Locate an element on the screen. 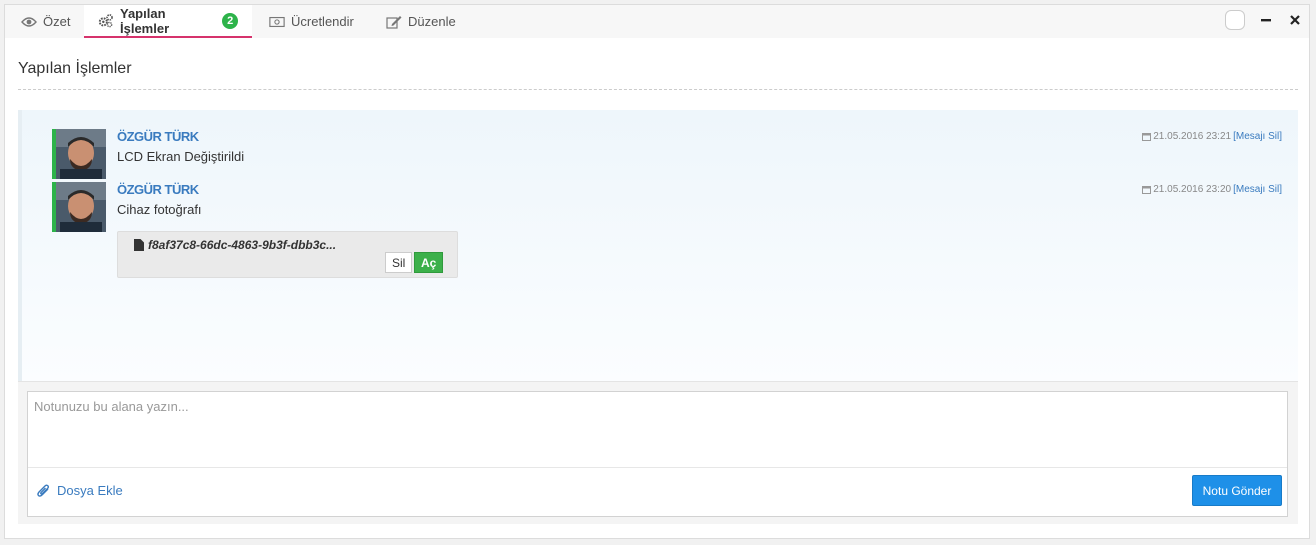 This screenshot has width=1316, height=545. divider is located at coordinates (658, 89).